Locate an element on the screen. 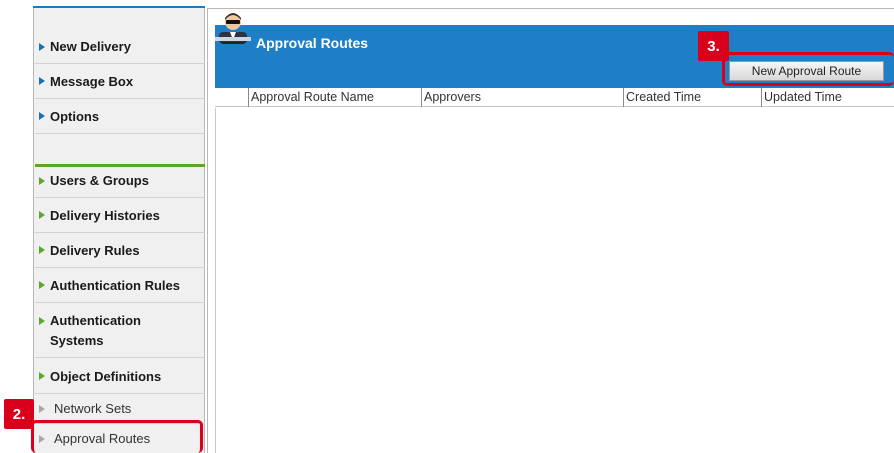  highlight-new-approval-route is located at coordinates (808, 69).